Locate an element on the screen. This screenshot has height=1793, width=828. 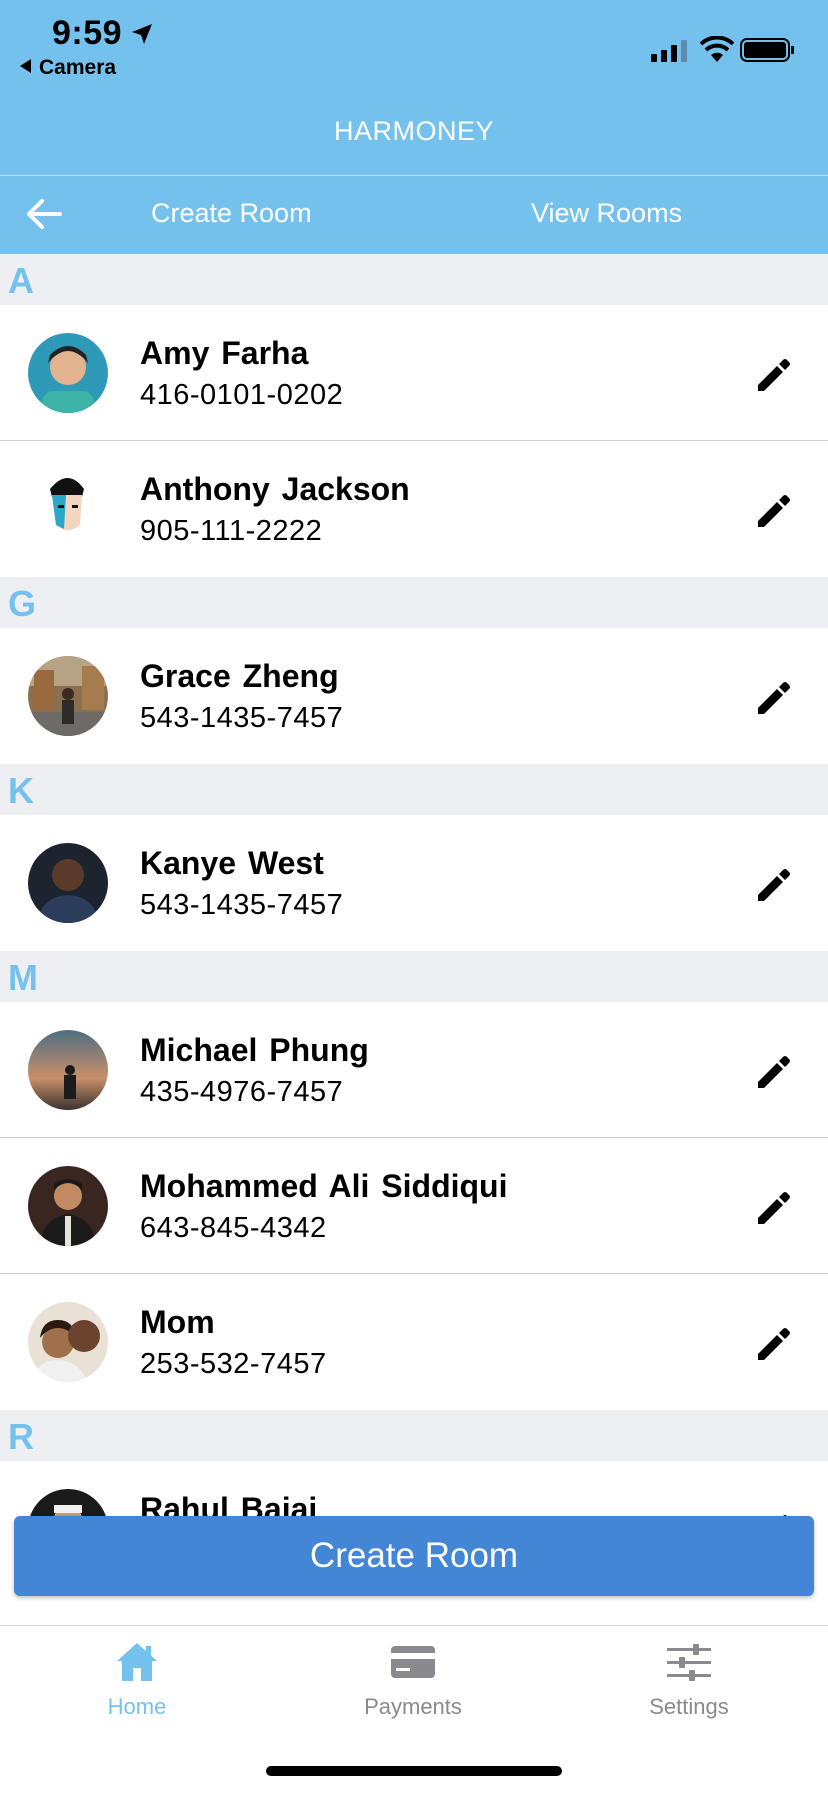
contact-row: Mom 253-532-7457 is located at coordinates (414, 1342).